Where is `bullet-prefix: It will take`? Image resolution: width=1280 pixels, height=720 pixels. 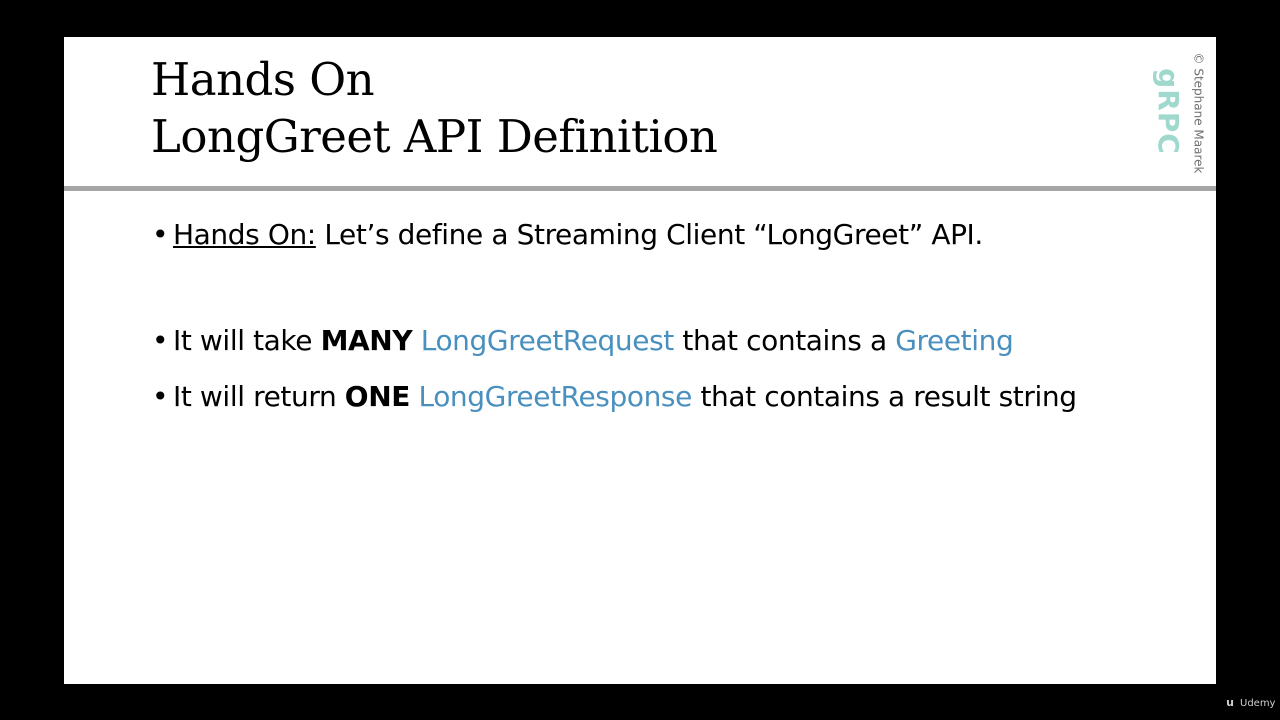 bullet-prefix: It will take is located at coordinates (247, 340).